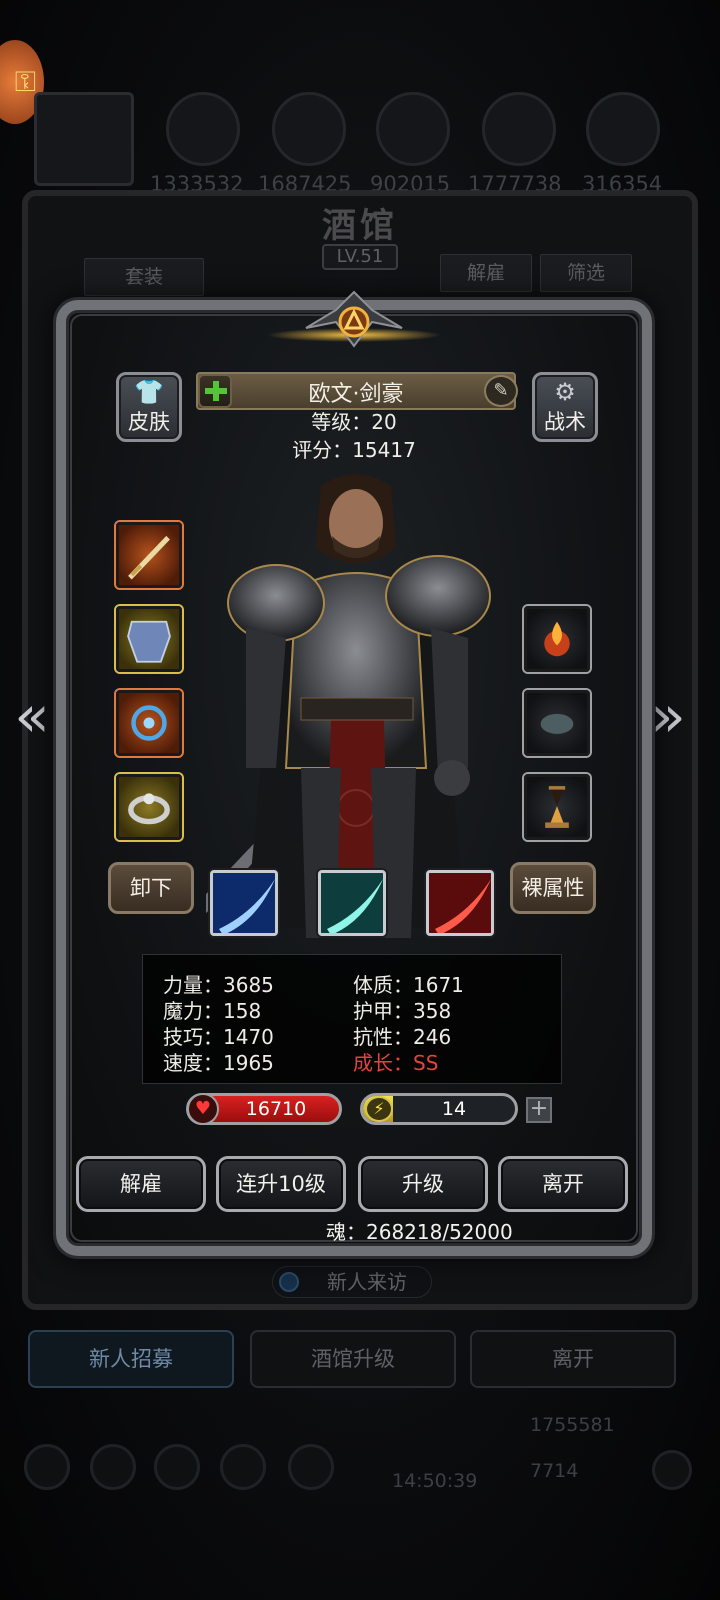 The height and width of the screenshot is (1600, 720). I want to click on gear-icon: ⚙, so click(565, 392).